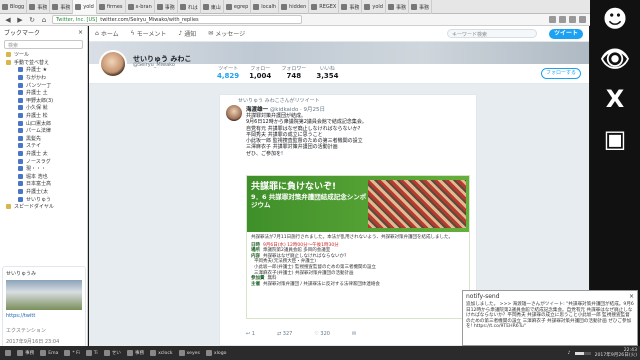 Image resolution: width=640 pixels, height=360 pixels. Describe the element at coordinates (566, 33) in the screenshot. I see `tweet-button: ツイート` at that location.